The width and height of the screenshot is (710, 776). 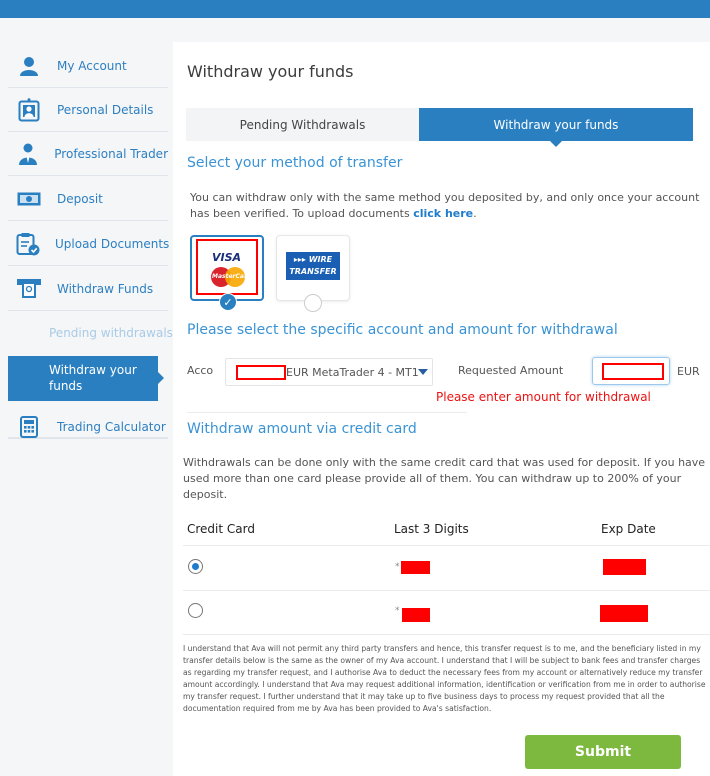 What do you see at coordinates (628, 529) in the screenshot?
I see `column-header-exp-date: Exp Date` at bounding box center [628, 529].